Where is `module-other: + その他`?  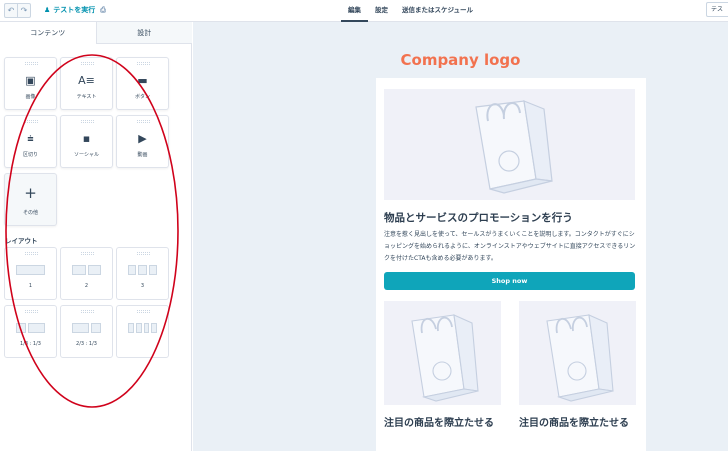
module-other: + その他 is located at coordinates (30, 199).